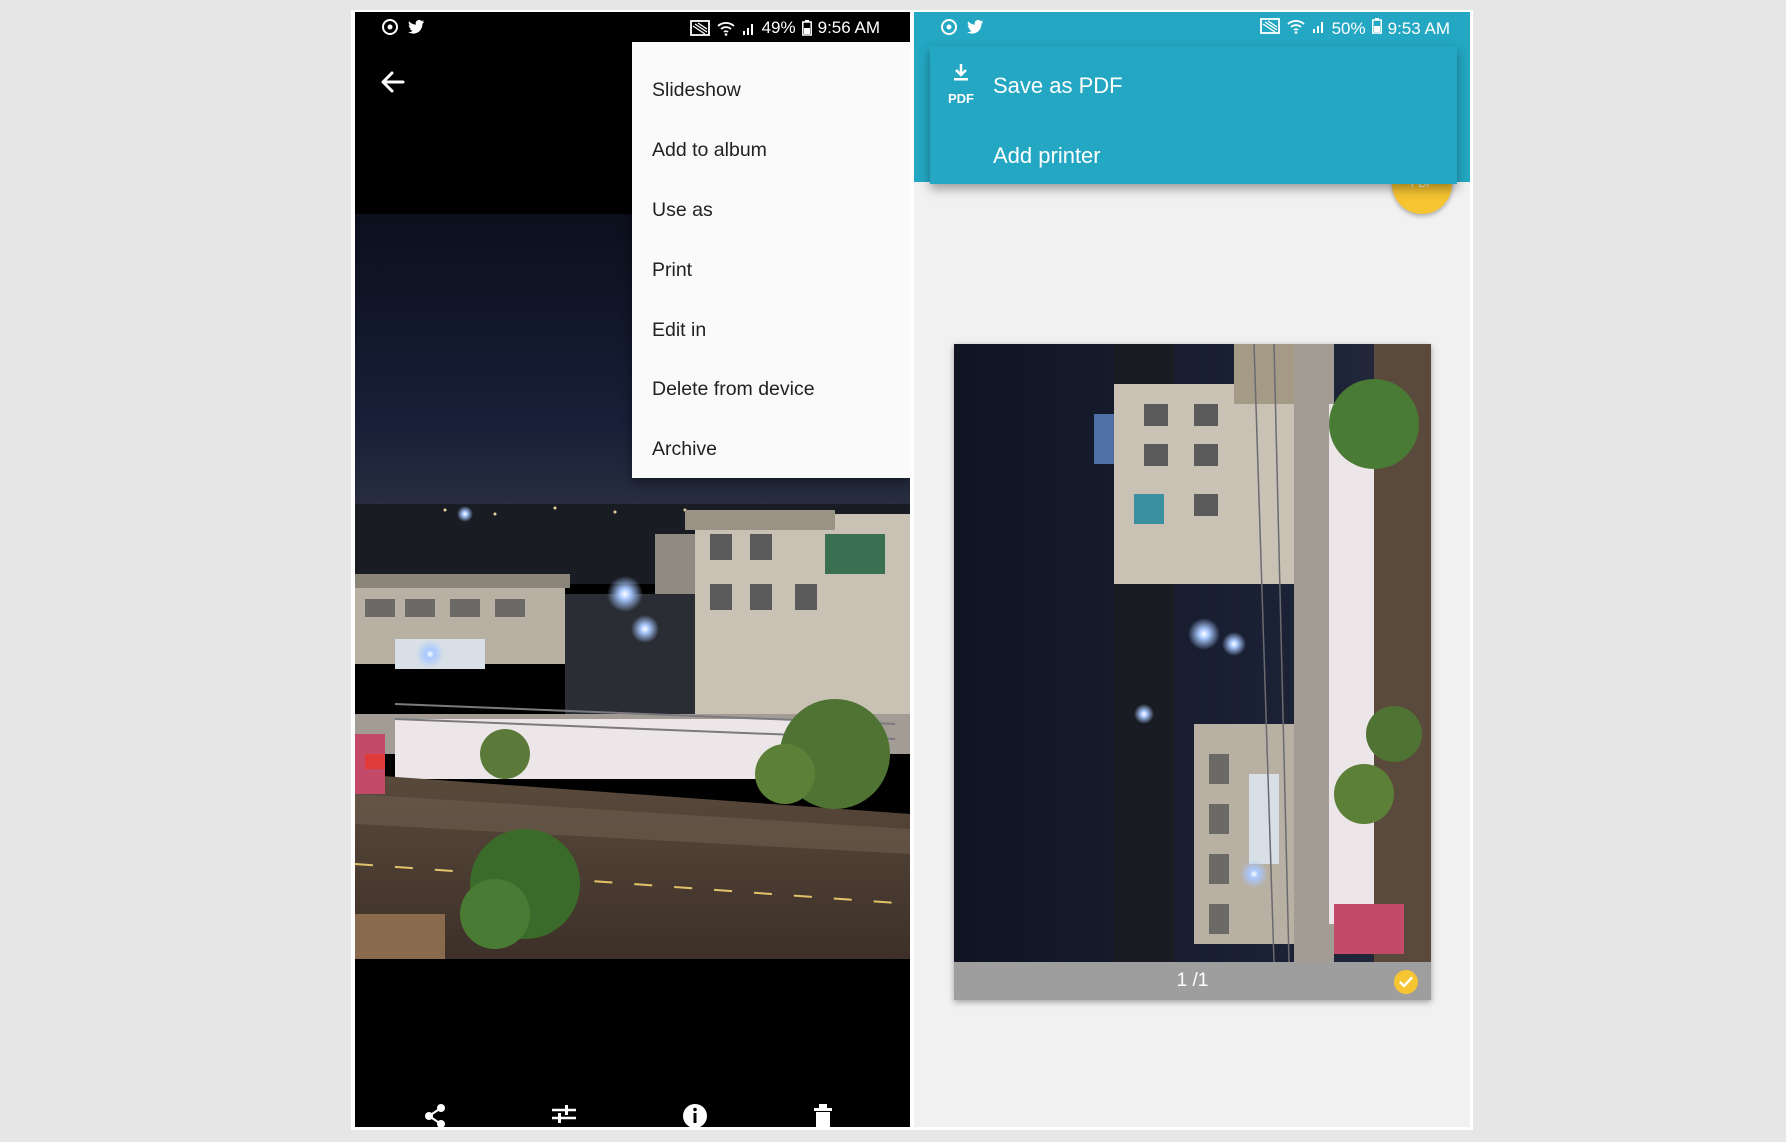 The height and width of the screenshot is (1142, 1786). Describe the element at coordinates (682, 210) in the screenshot. I see `menu-item-use-as: Use as` at that location.